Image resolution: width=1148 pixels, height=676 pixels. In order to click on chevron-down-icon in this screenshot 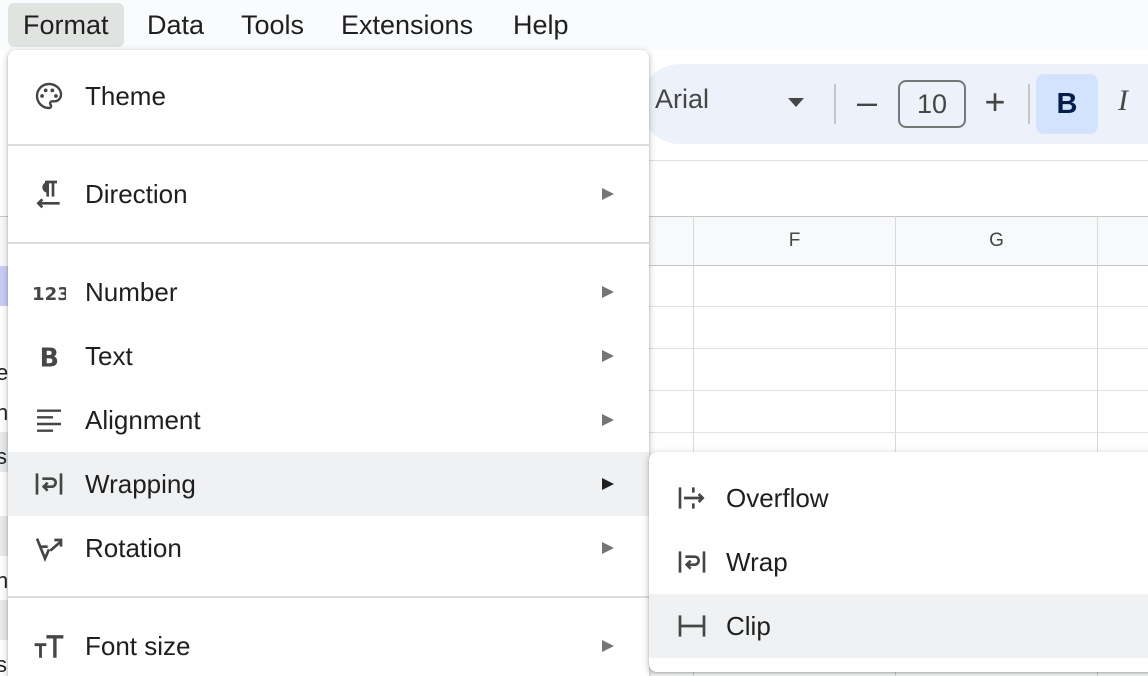, I will do `click(796, 102)`.